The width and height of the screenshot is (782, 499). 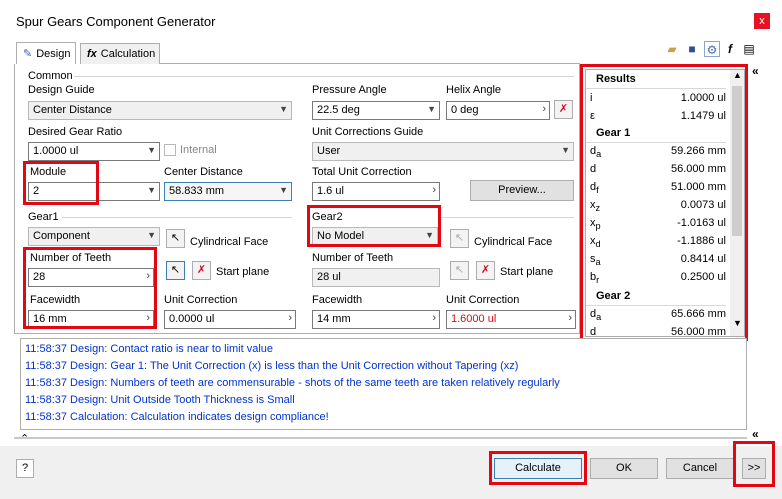 I want to click on gear1-group-line, so click(x=177, y=217).